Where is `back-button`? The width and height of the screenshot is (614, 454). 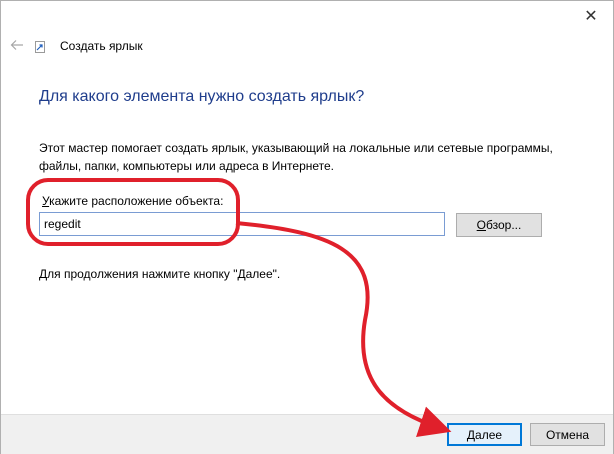
back-button is located at coordinates (17, 45).